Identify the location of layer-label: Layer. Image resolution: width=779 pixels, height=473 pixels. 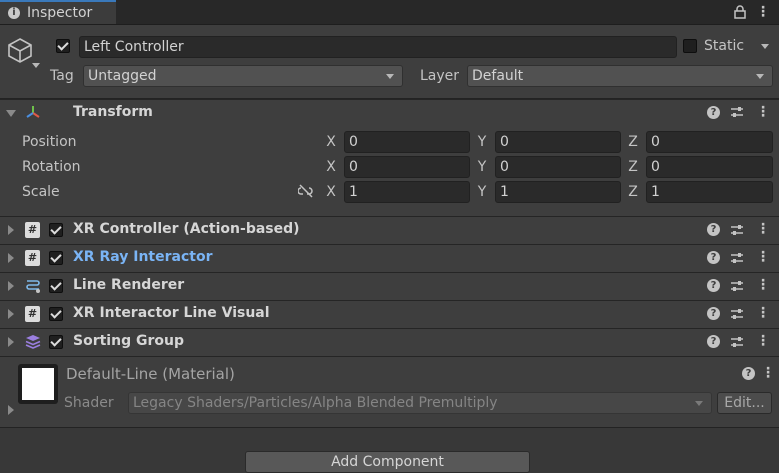
(440, 76).